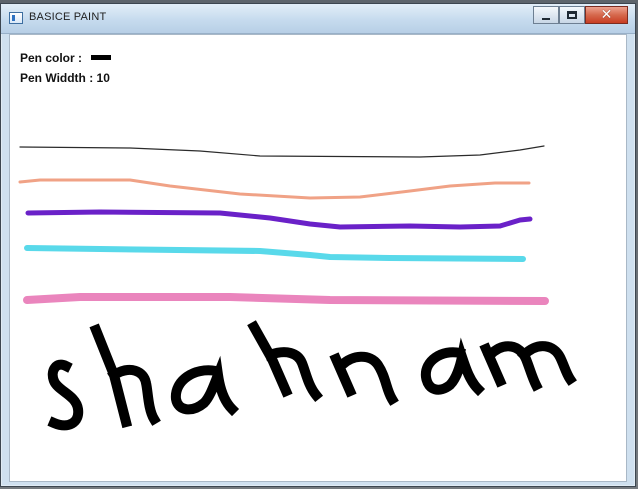  I want to click on window-titlebar: BASICE PAINT ✕, so click(318, 19).